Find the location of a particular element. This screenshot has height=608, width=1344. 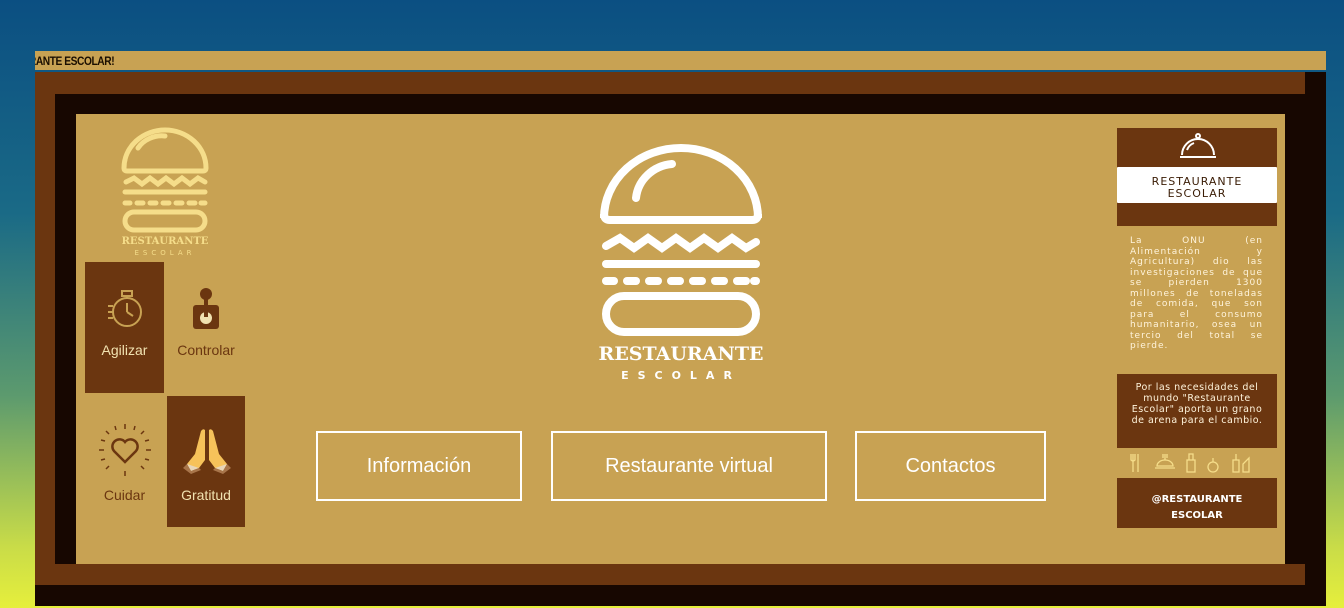

value-card-controlar: Controlar is located at coordinates (206, 327).